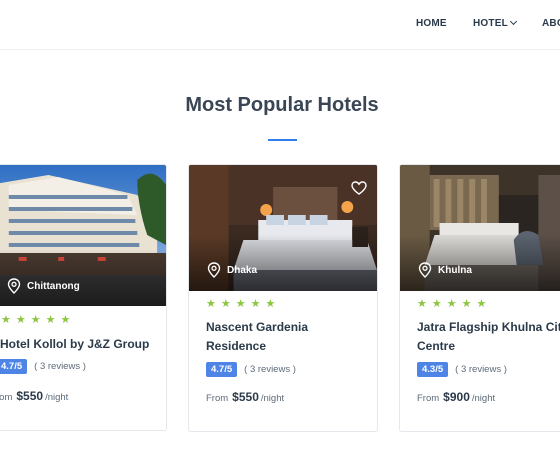 The image size is (560, 460). I want to click on nav-hotel-label: HOTEL, so click(490, 23).